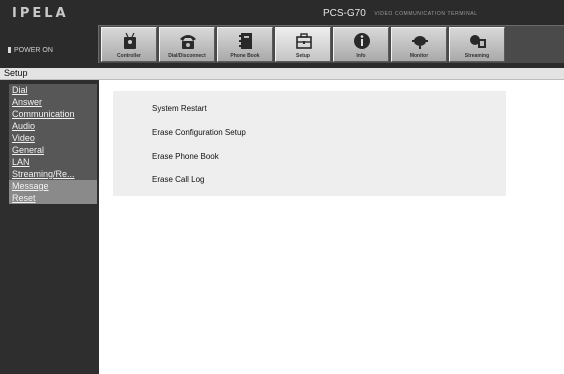 This screenshot has width=564, height=374. Describe the element at coordinates (179, 108) in the screenshot. I see `system-restart-link: System Restart` at that location.